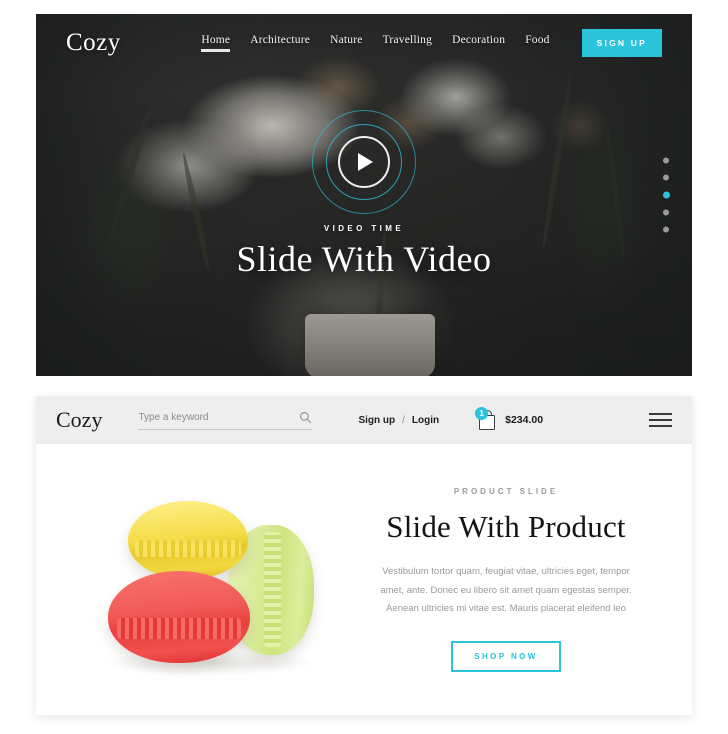 The height and width of the screenshot is (734, 728). Describe the element at coordinates (506, 492) in the screenshot. I see `product-eyebrow: PRODUCT SLIDE` at that location.